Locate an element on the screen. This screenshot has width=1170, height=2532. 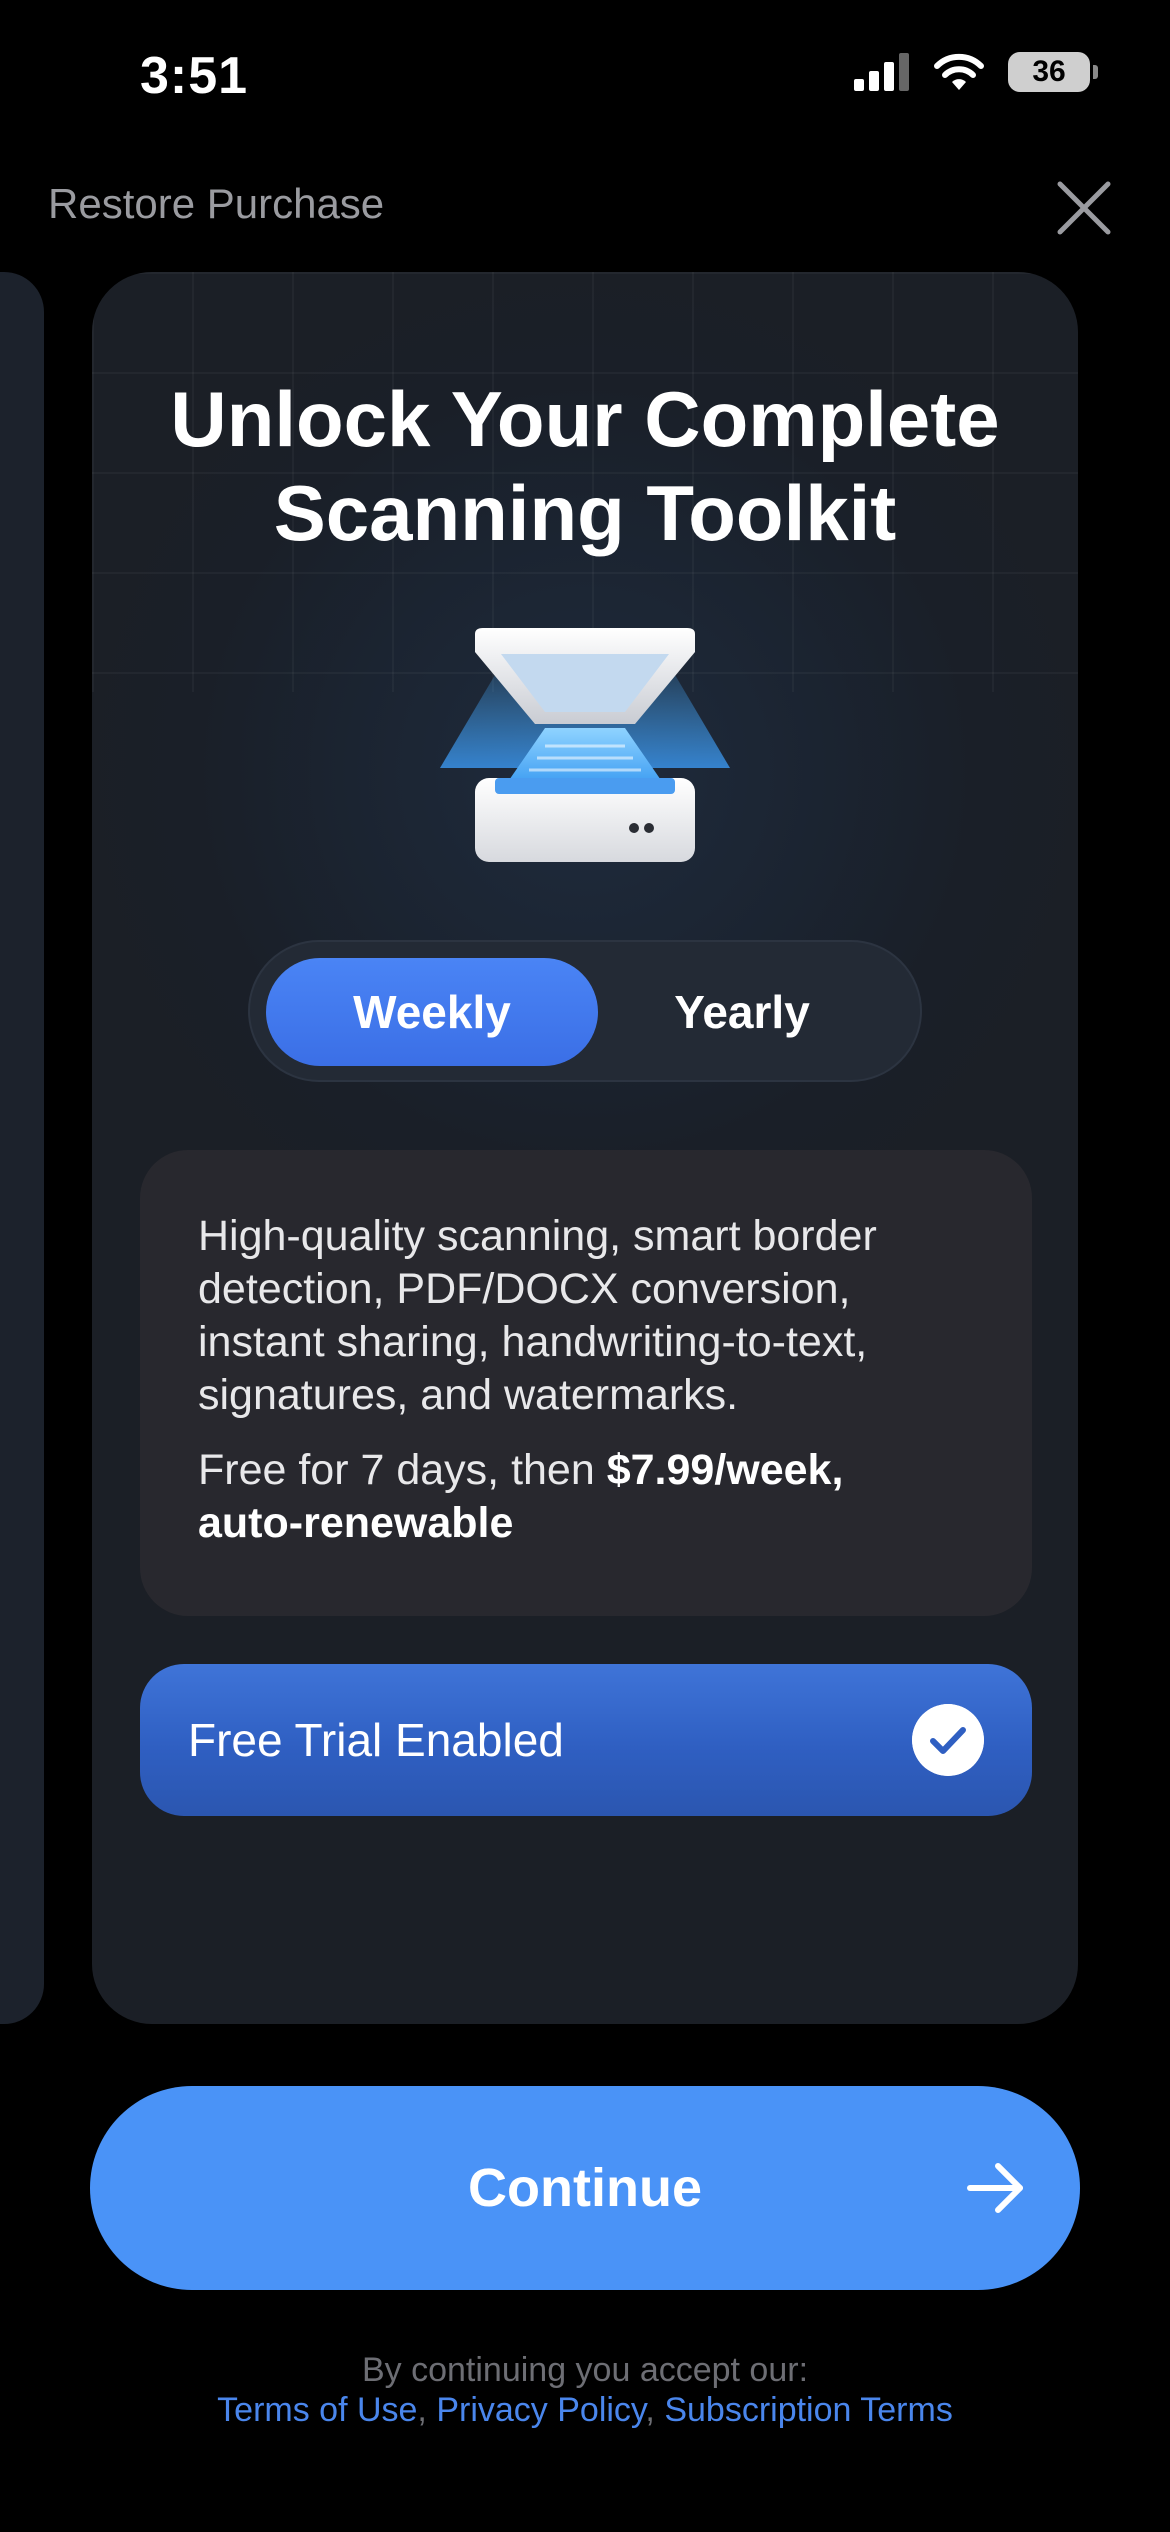
continue-button: Continue is located at coordinates (585, 2188).